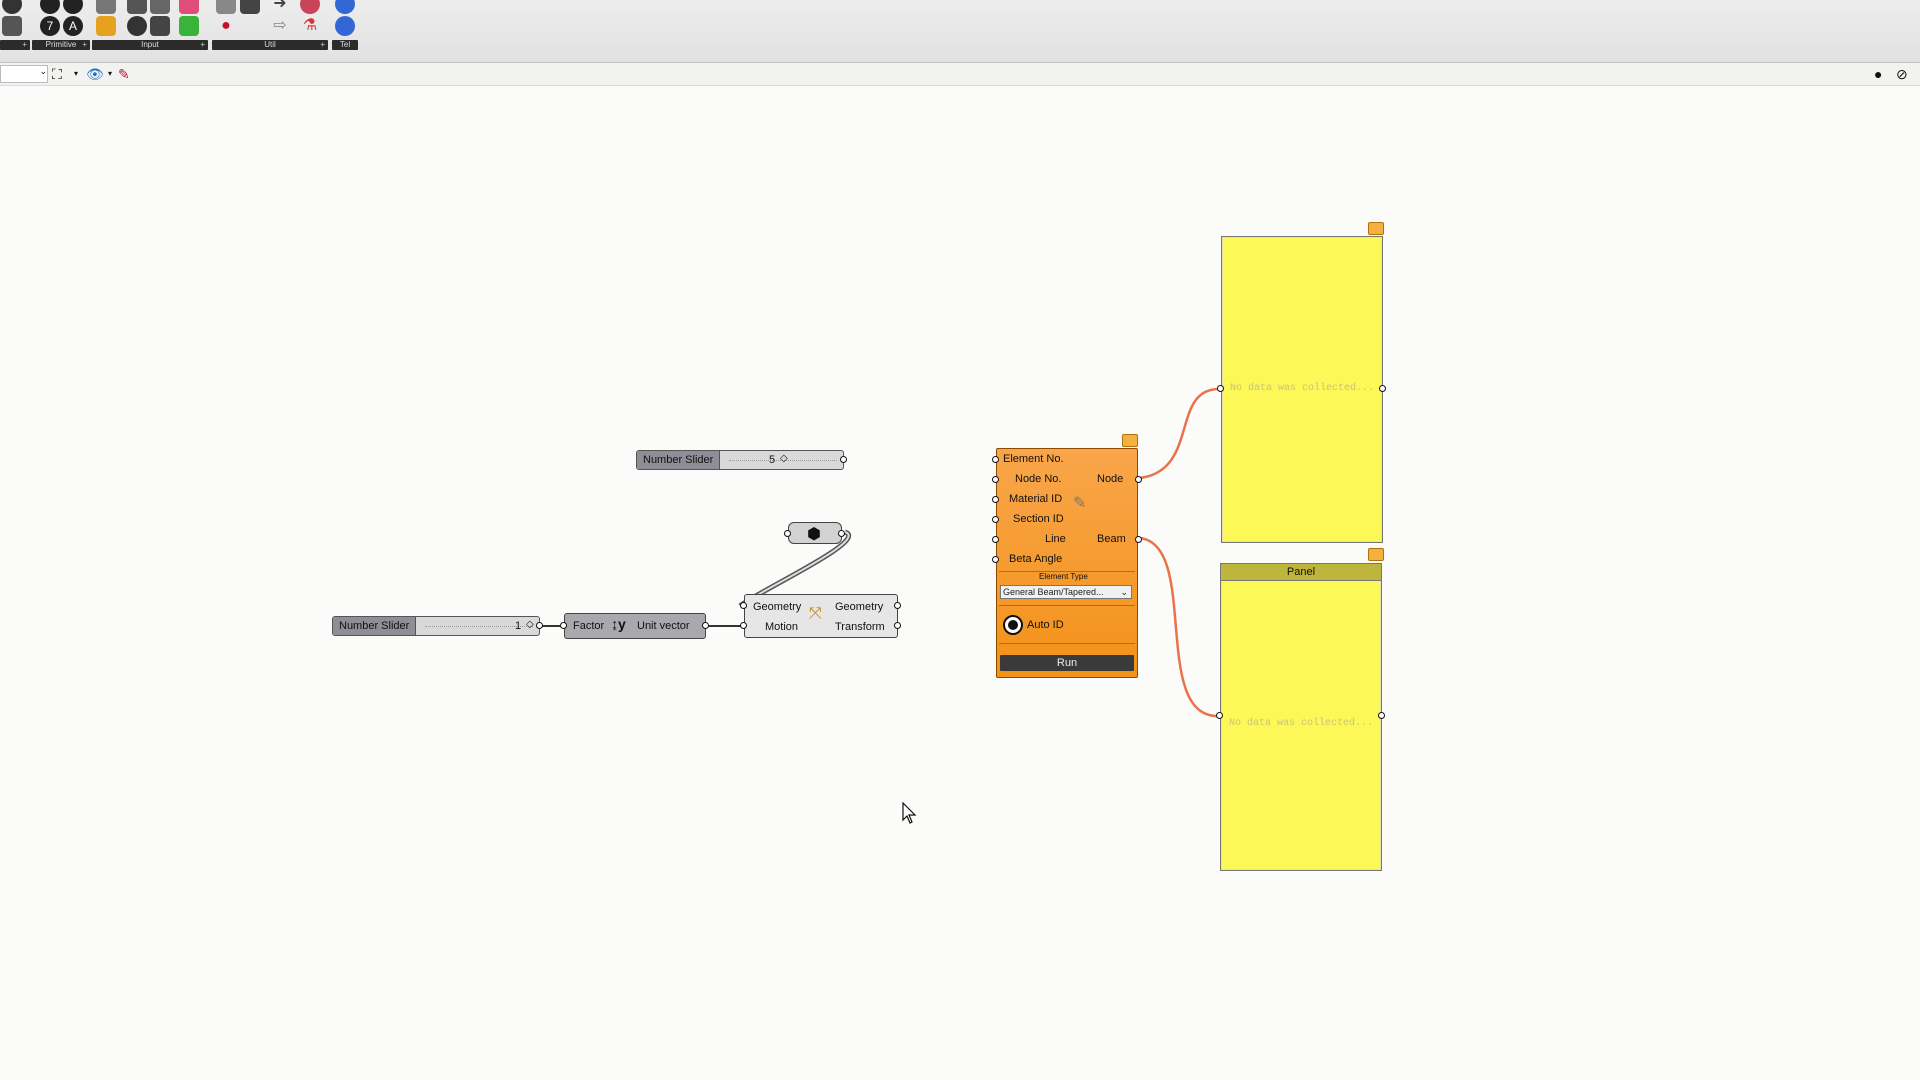 The image size is (1920, 1080). I want to click on zoom-extents-icon: ⛶, so click(57, 74).